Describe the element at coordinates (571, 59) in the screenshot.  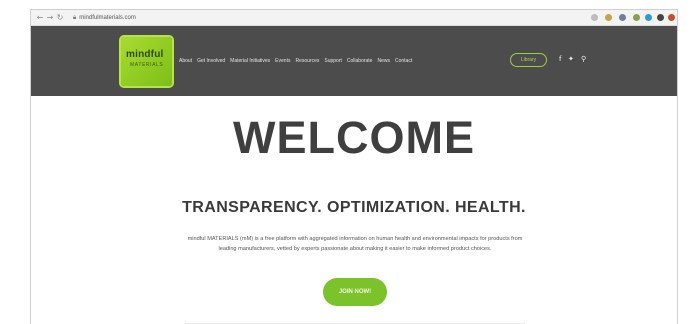
I see `twitter-icon: ✦` at that location.